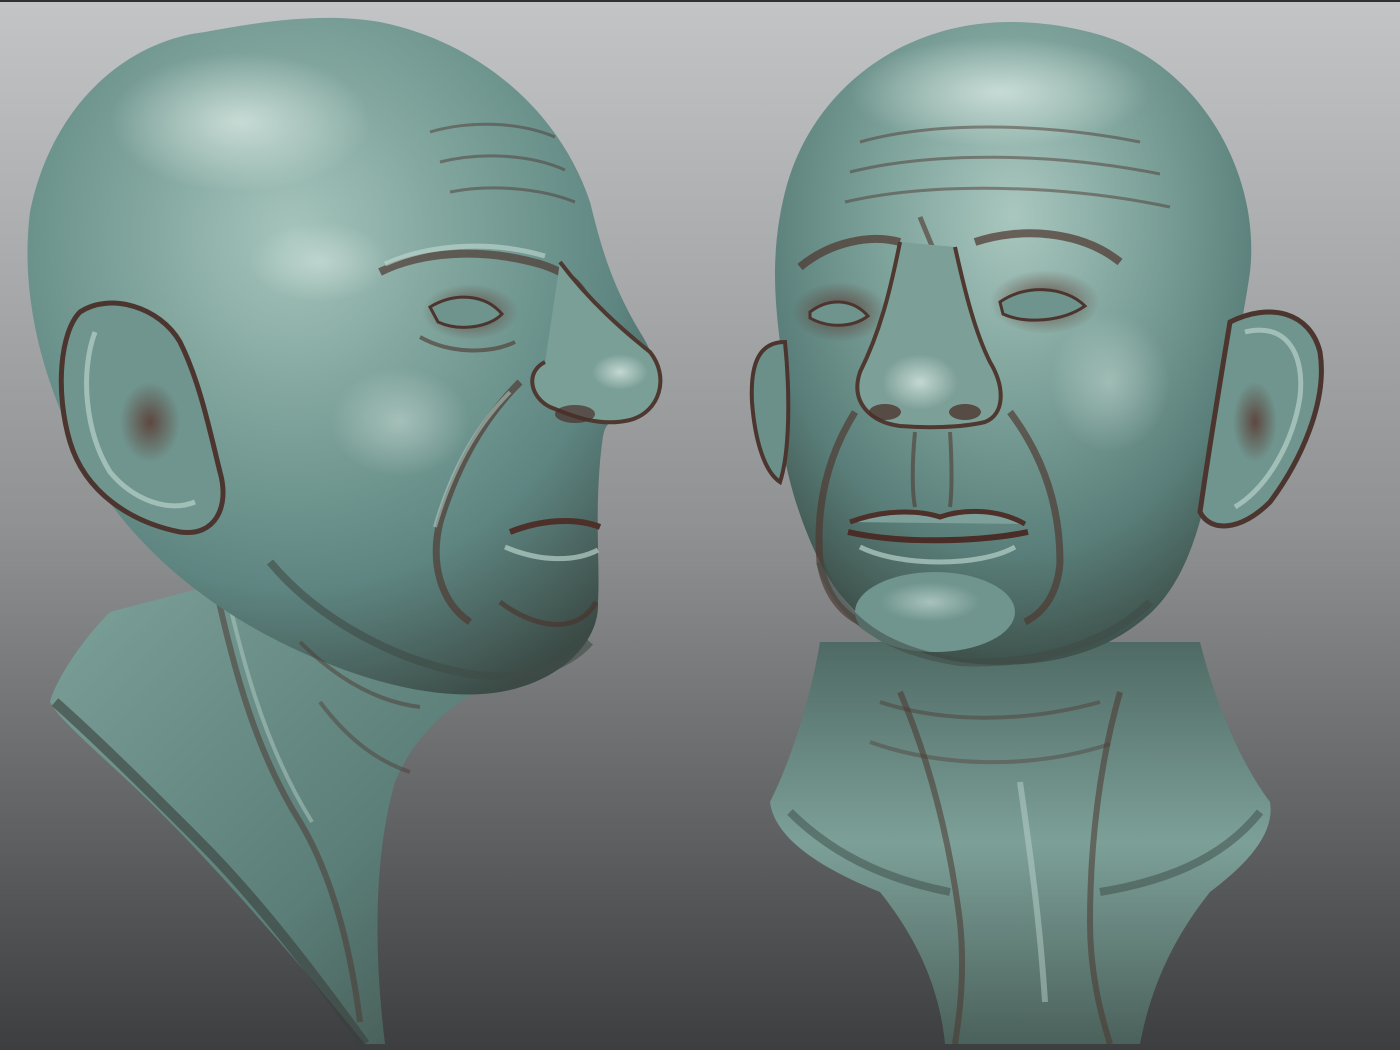 The image size is (1400, 1050). I want to click on temple-highlight, so click(320, 262).